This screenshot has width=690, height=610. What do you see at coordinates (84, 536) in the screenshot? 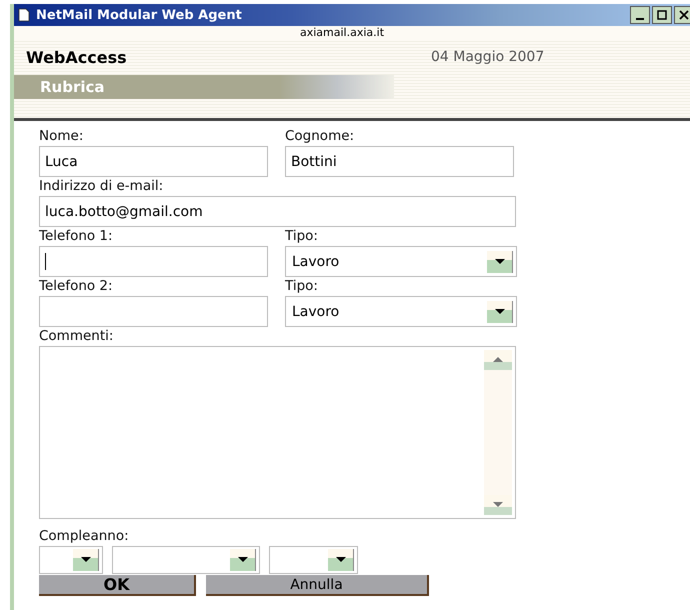
I see `field-label: Compleanno:` at bounding box center [84, 536].